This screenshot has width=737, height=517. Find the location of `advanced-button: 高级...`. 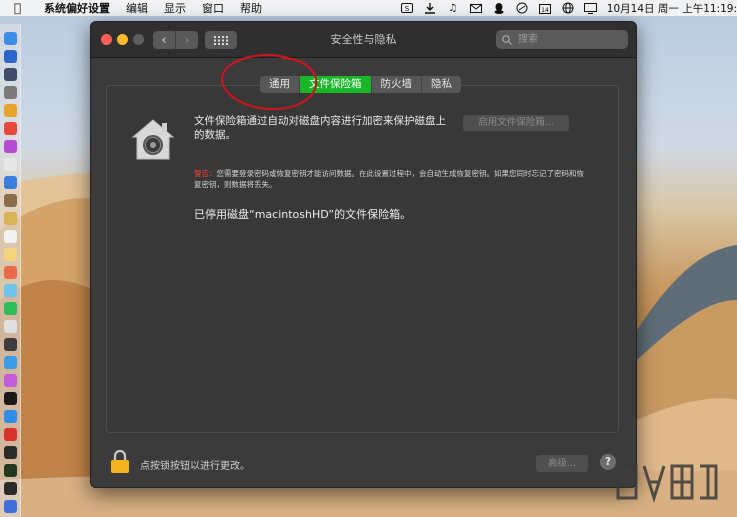

advanced-button: 高级... is located at coordinates (562, 463).